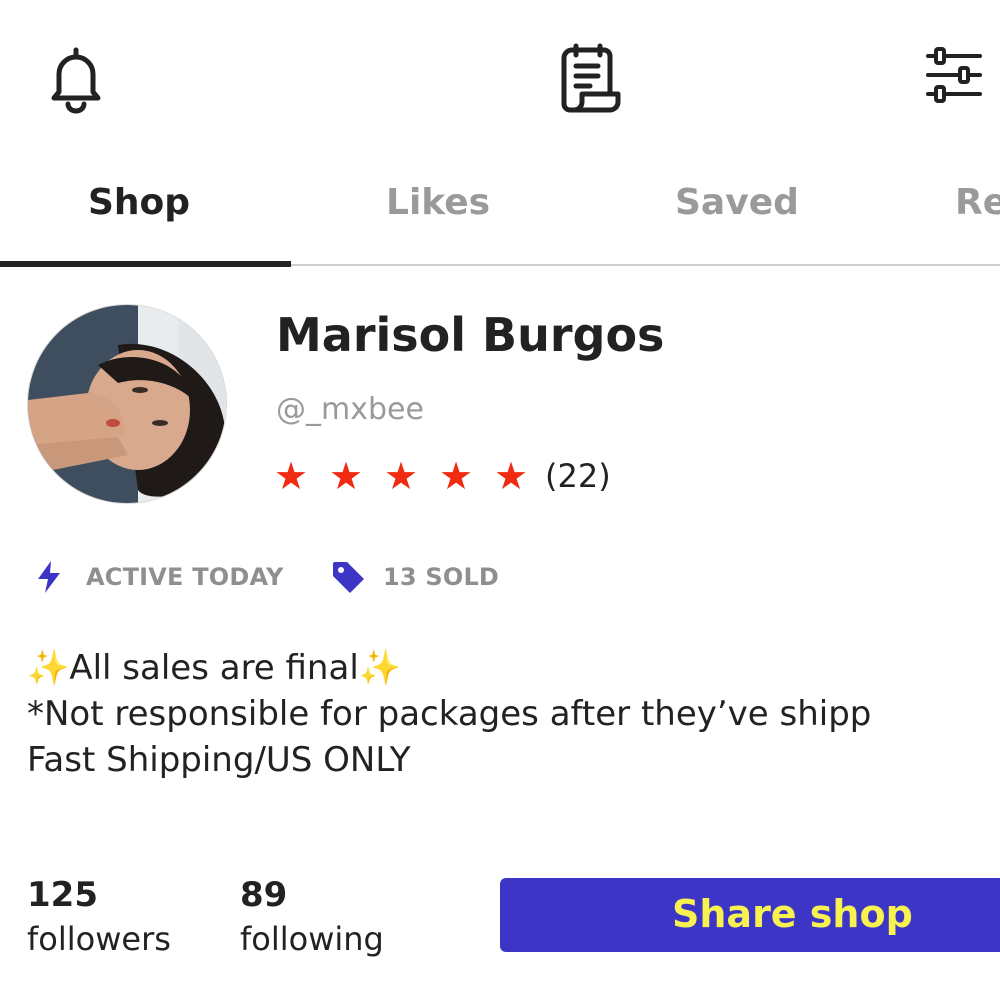  What do you see at coordinates (590, 78) in the screenshot?
I see `receipt-icon` at bounding box center [590, 78].